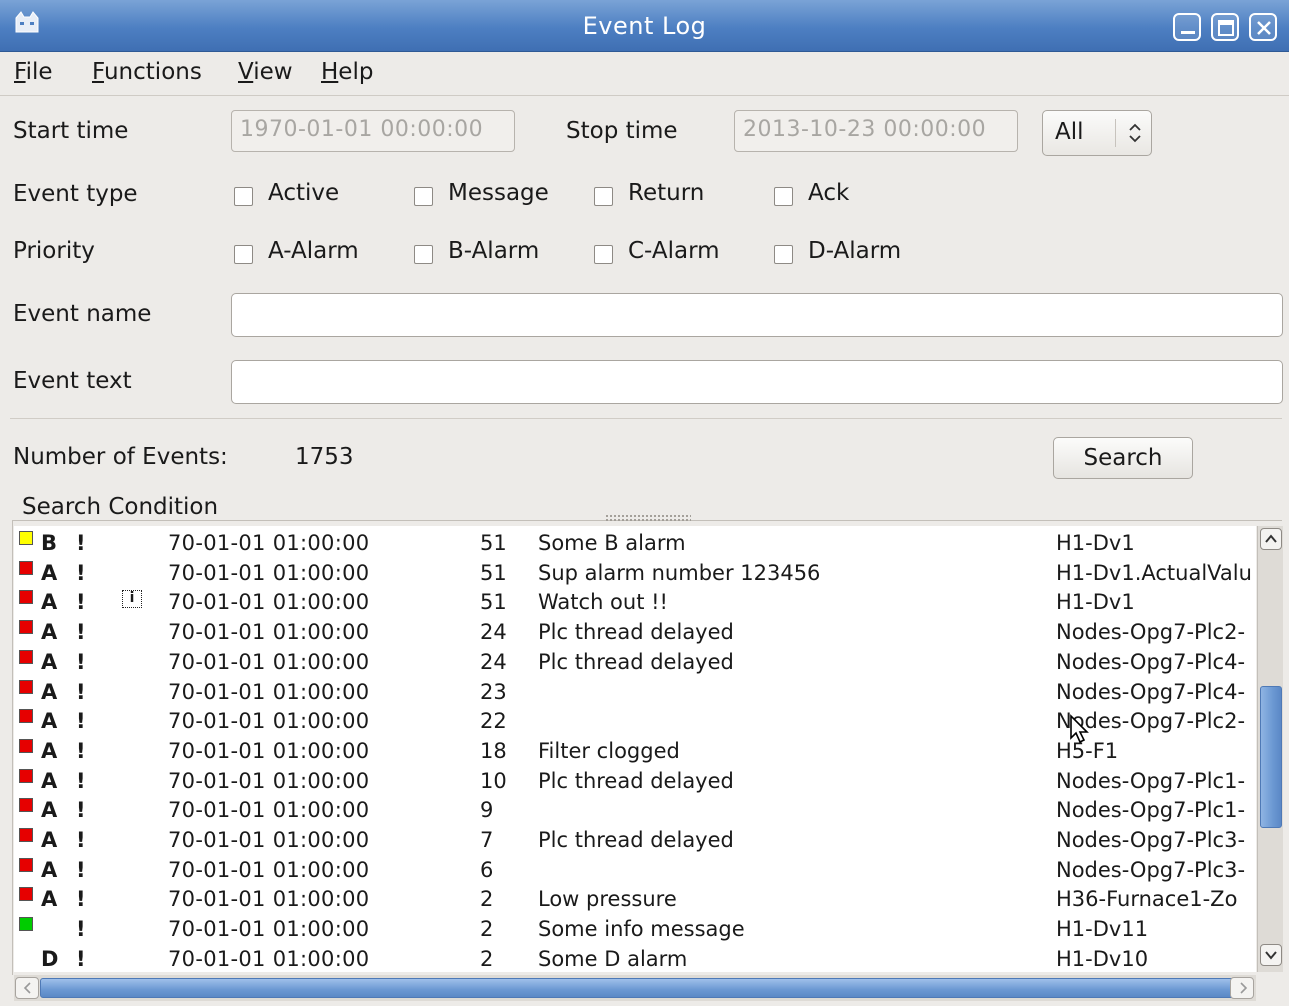  Describe the element at coordinates (1271, 757) in the screenshot. I see `vertical-scroll-thumb` at that location.